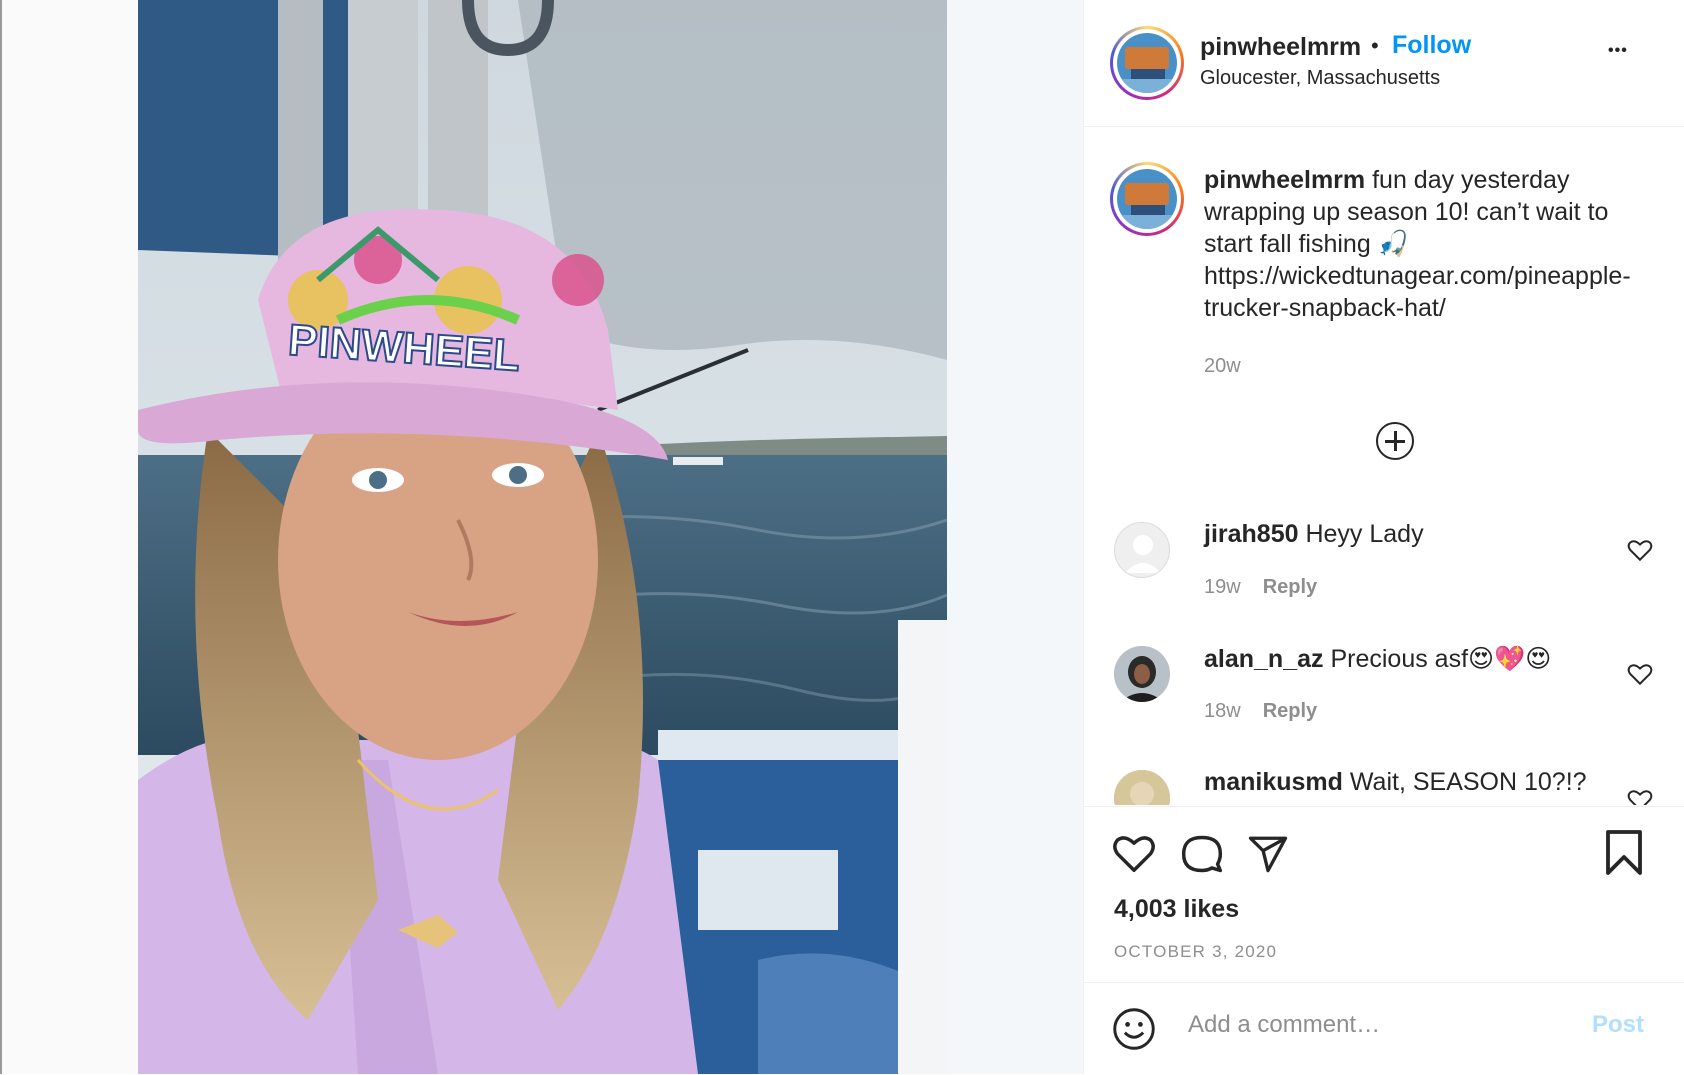  Describe the element at coordinates (1618, 51) in the screenshot. I see `more-options-icon: •••` at that location.